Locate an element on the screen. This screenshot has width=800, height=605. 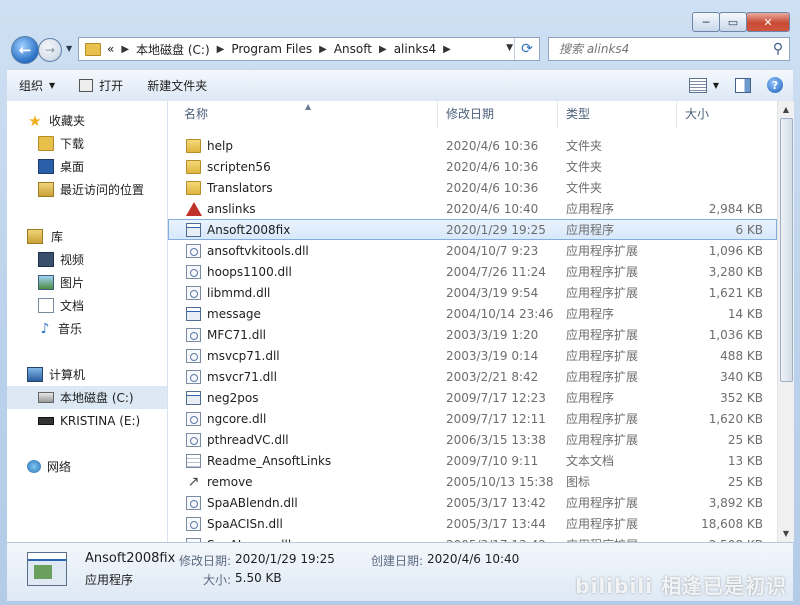
column-header-date: 修改日期 is located at coordinates (498, 114).